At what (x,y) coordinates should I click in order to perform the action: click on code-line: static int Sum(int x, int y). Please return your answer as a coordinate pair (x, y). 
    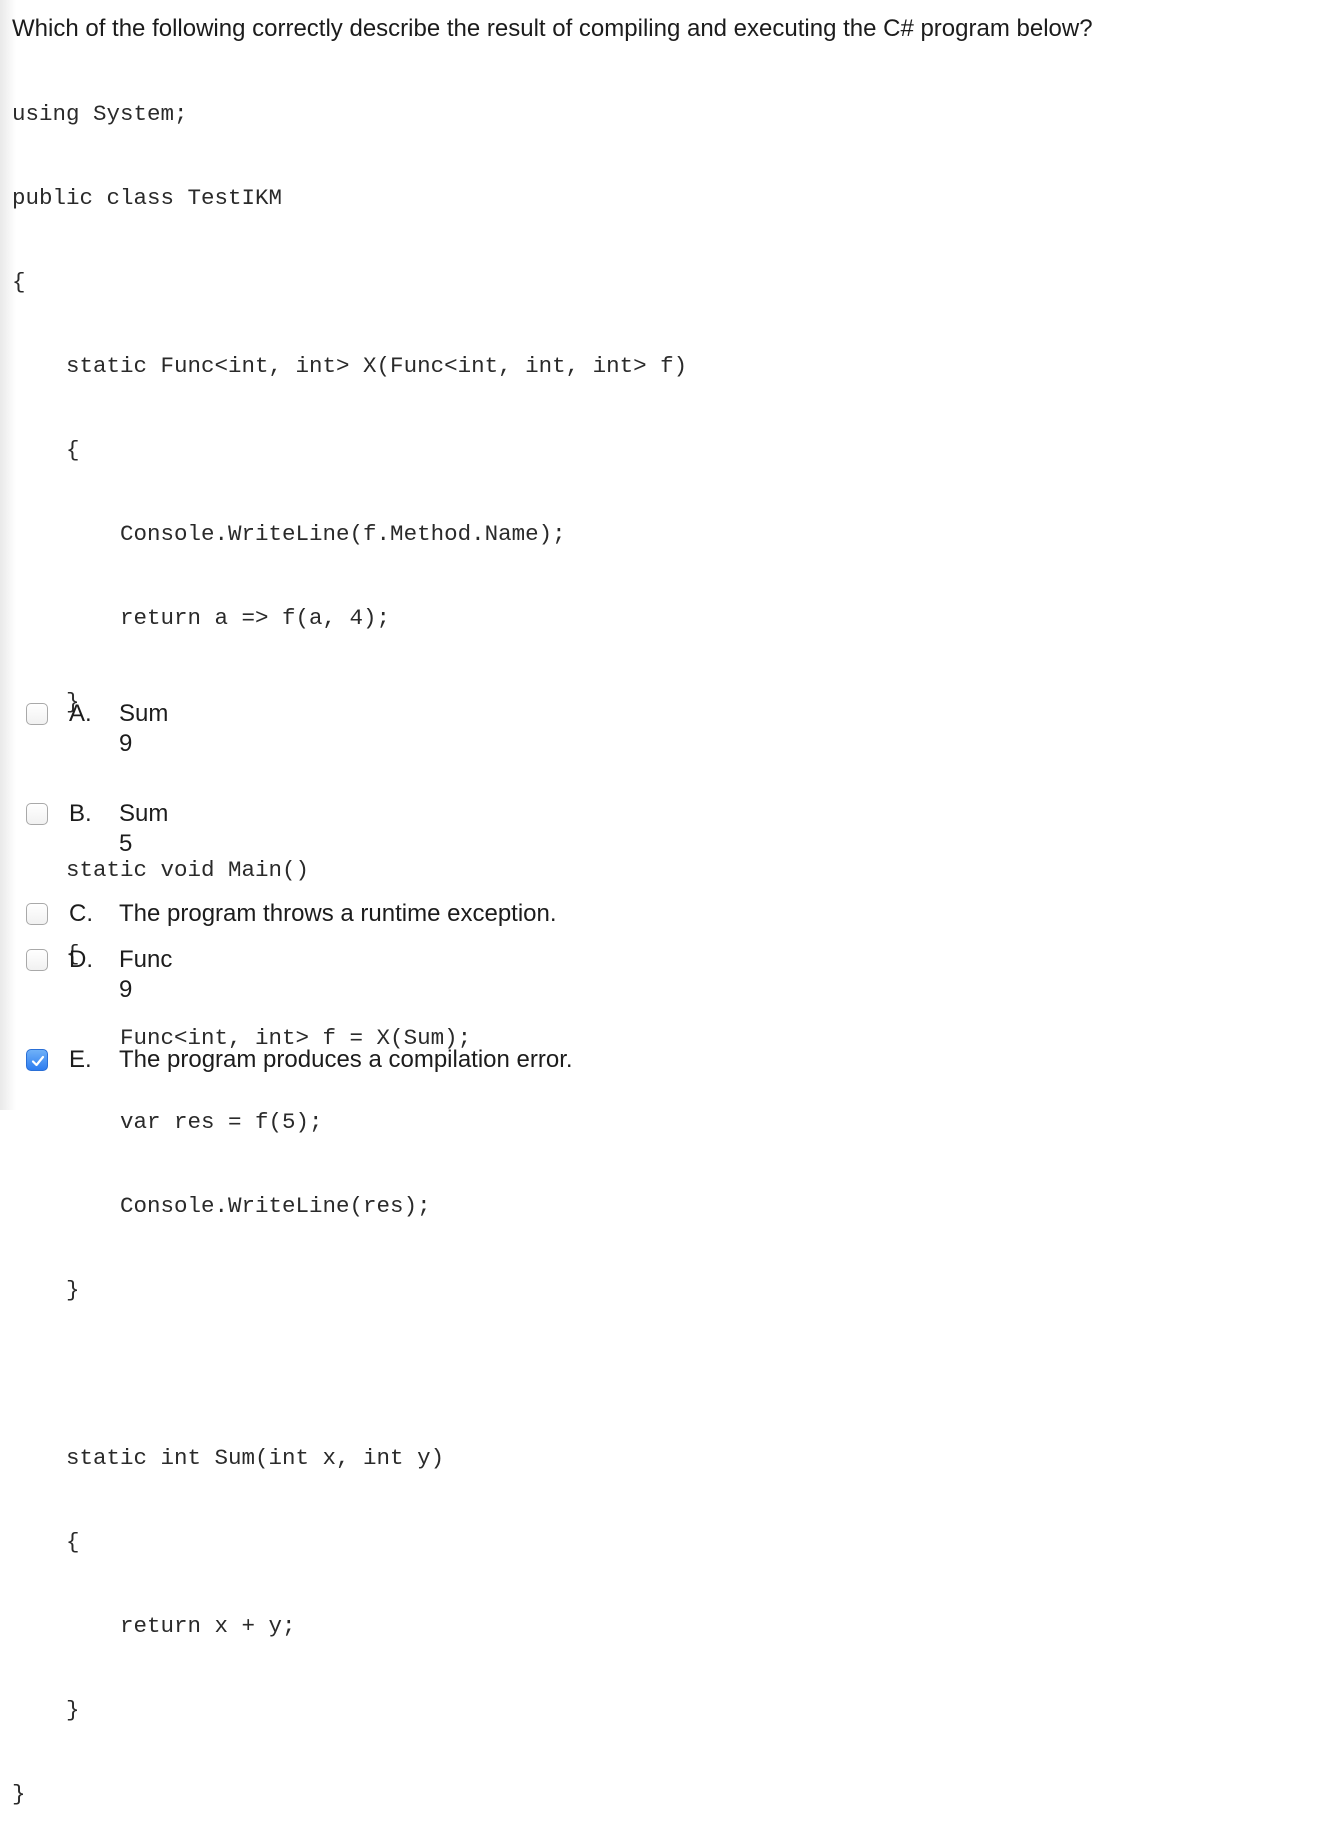
    Looking at the image, I should click on (228, 1458).